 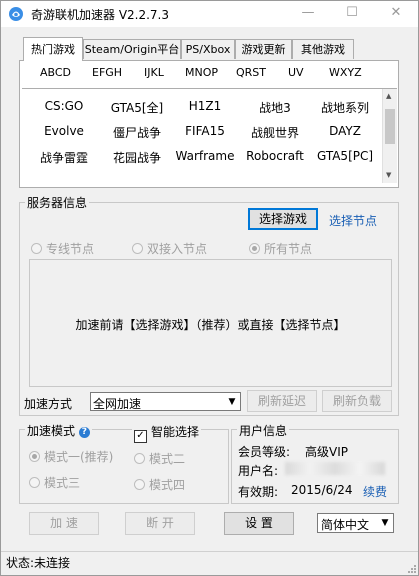 What do you see at coordinates (64, 157) in the screenshot?
I see `game-item: 战争雷霆` at bounding box center [64, 157].